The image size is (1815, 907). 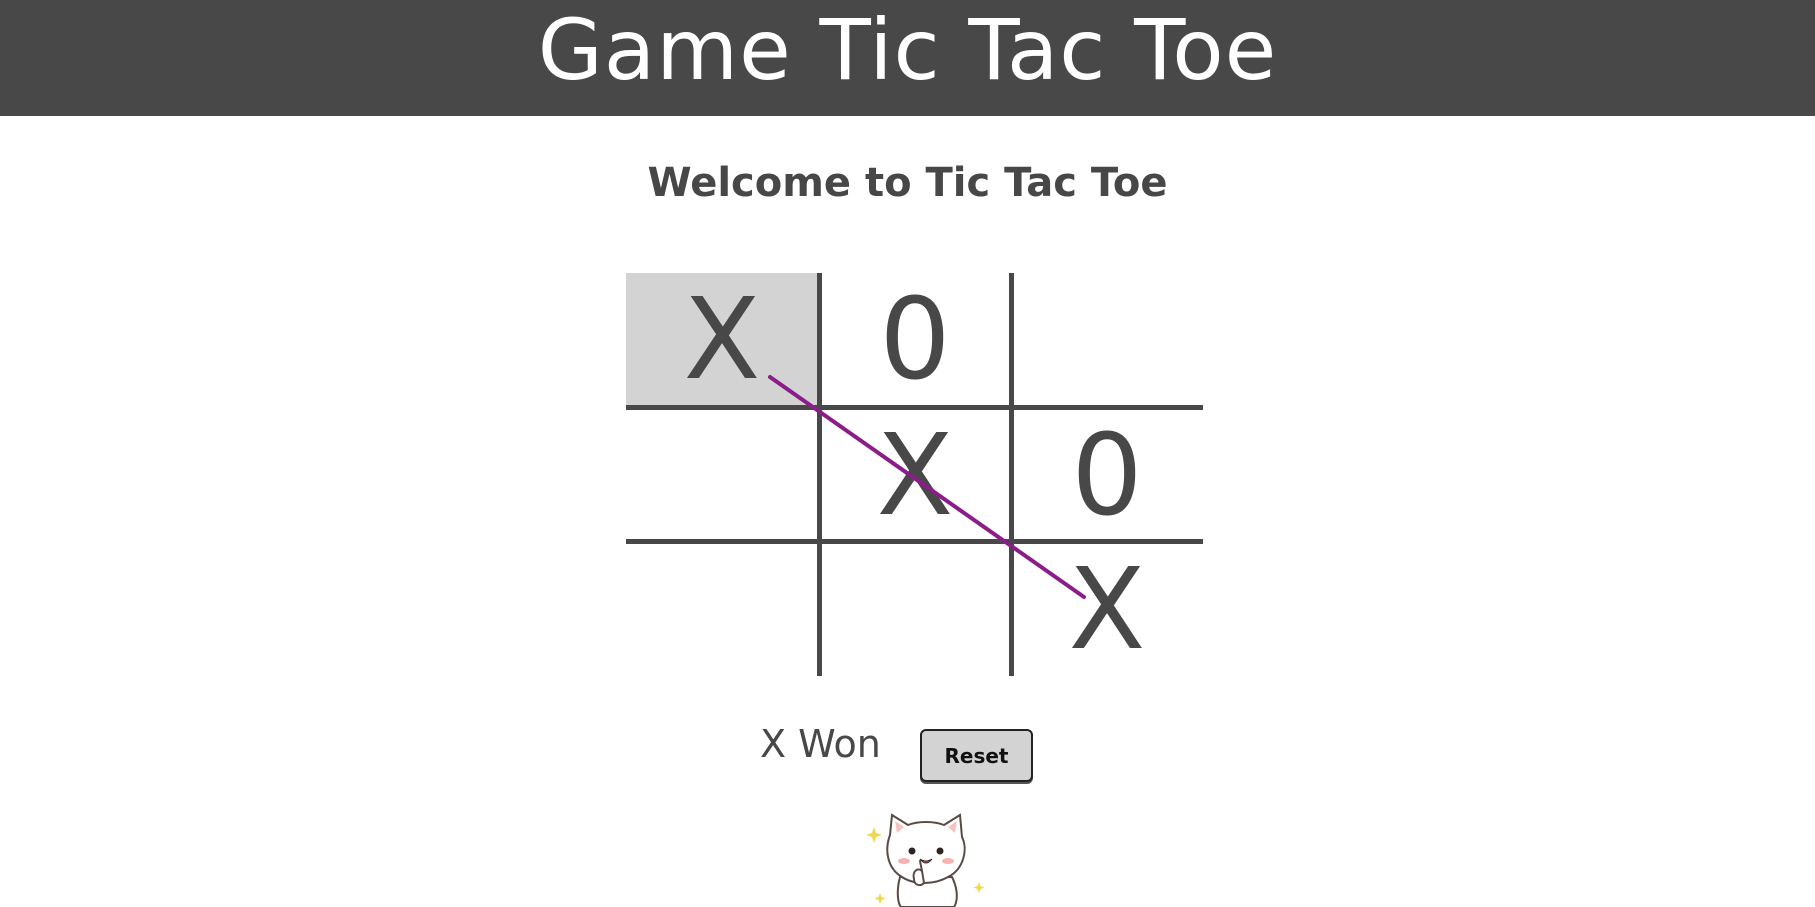 I want to click on board-cell-2: 0, so click(x=915, y=340).